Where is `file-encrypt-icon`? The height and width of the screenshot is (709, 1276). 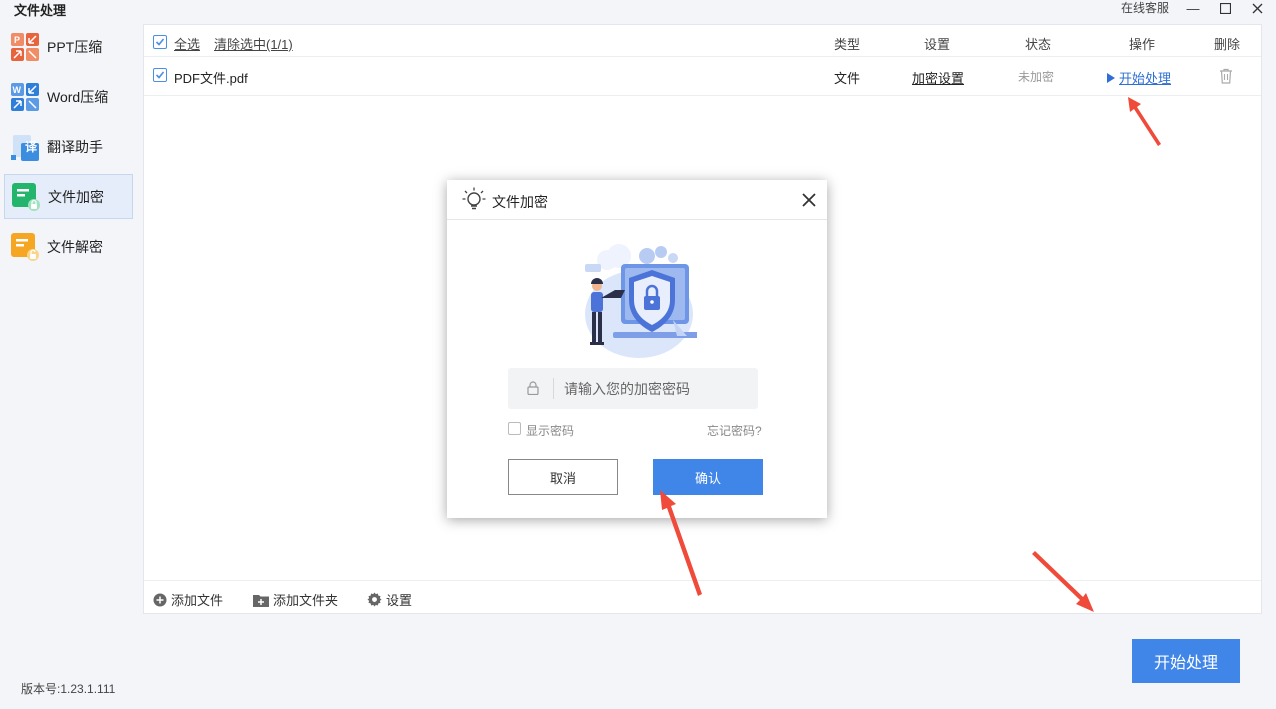
file-encrypt-icon is located at coordinates (26, 196).